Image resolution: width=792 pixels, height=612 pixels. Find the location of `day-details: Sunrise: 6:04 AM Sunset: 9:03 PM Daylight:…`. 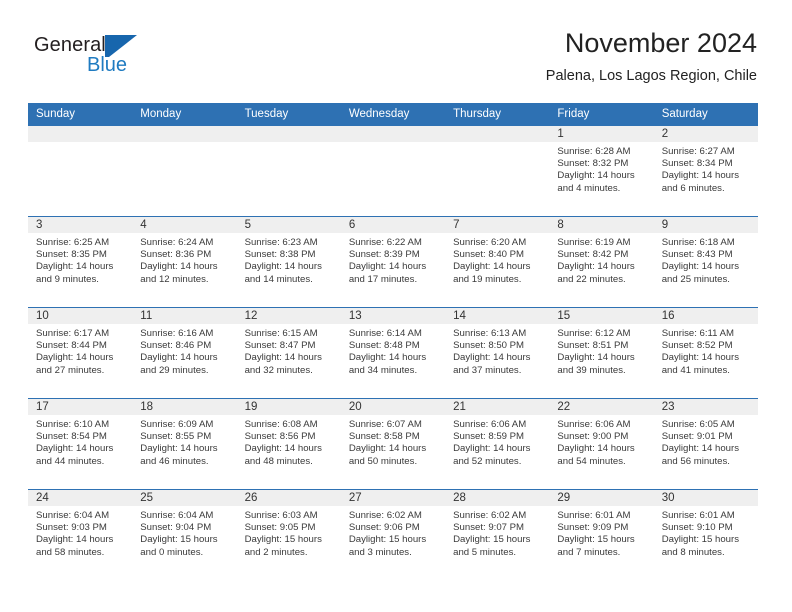

day-details: Sunrise: 6:04 AM Sunset: 9:03 PM Daylight:… is located at coordinates (80, 532).